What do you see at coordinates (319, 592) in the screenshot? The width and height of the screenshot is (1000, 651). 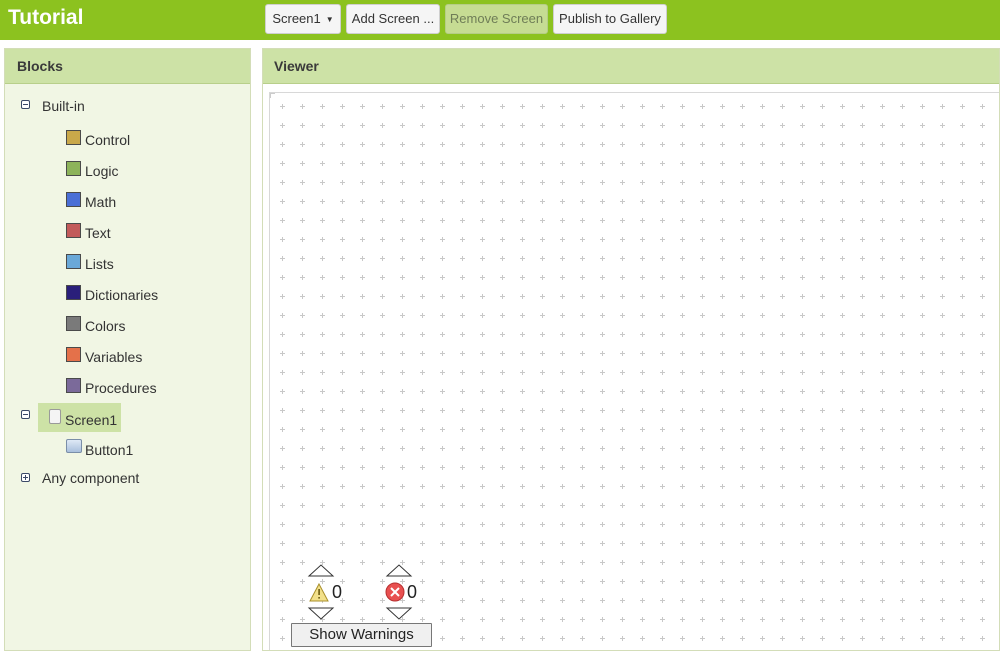 I see `warning-triangle-icon` at bounding box center [319, 592].